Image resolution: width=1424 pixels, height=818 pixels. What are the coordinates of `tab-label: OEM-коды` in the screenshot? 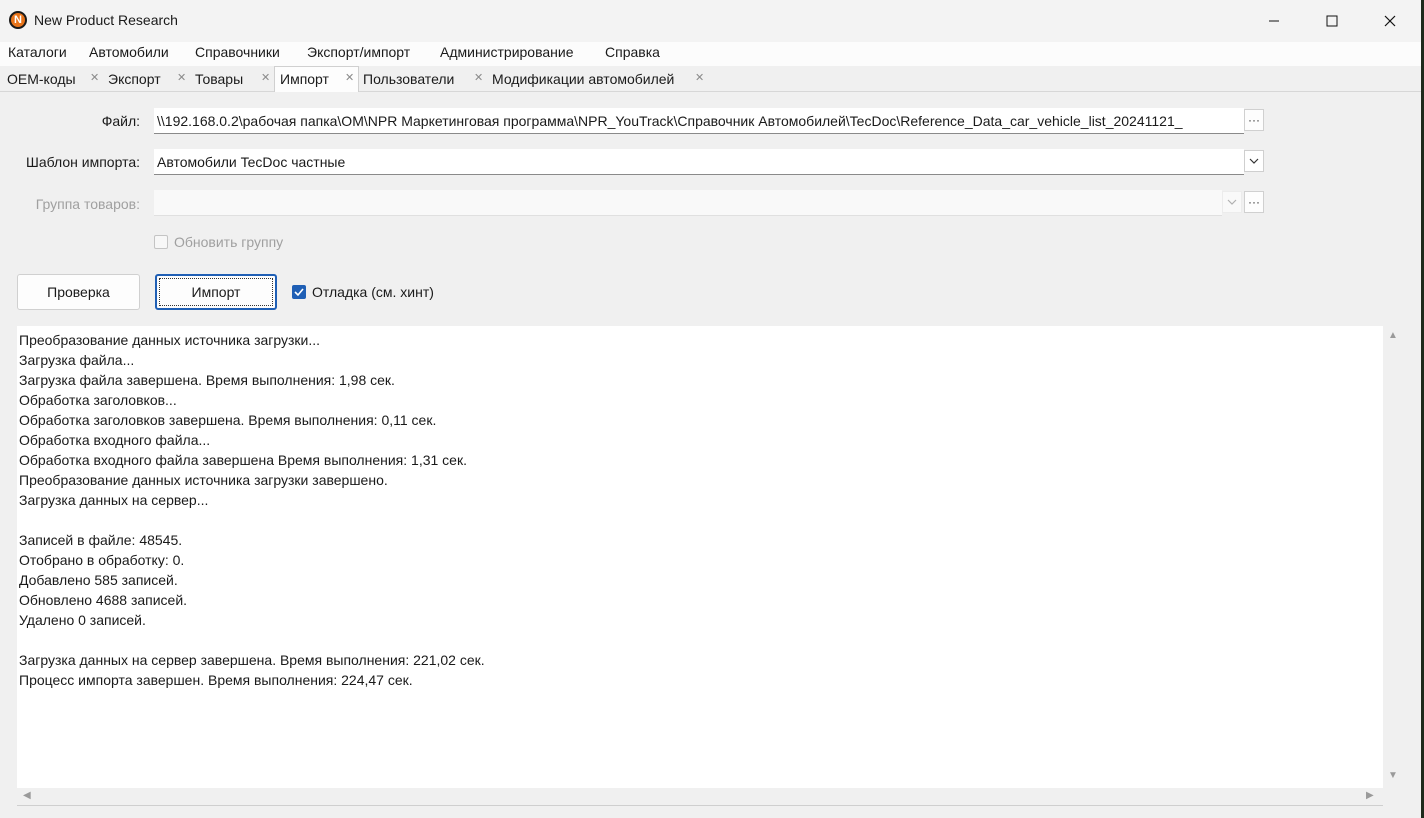 It's located at (41, 79).